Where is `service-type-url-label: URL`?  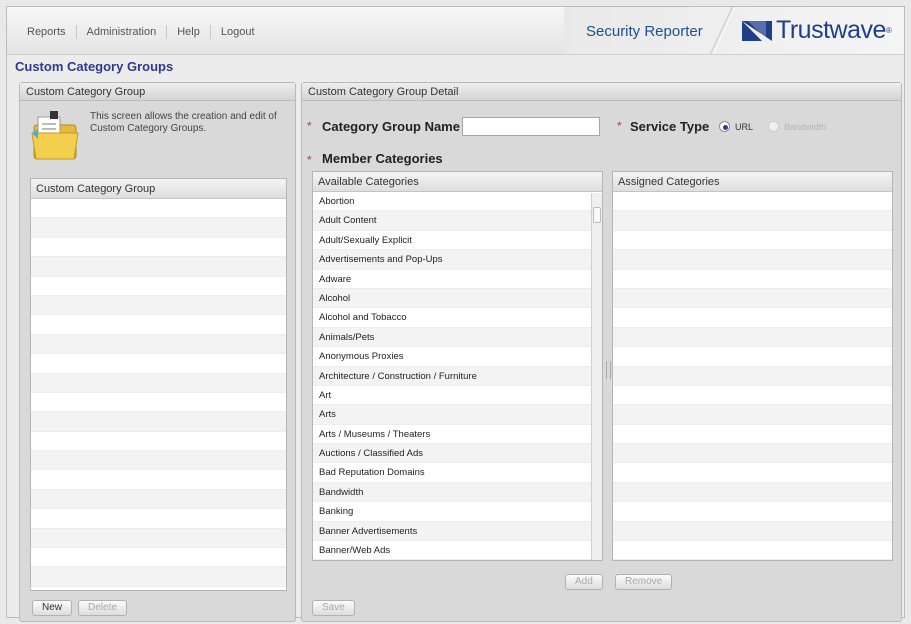
service-type-url-label: URL is located at coordinates (744, 127).